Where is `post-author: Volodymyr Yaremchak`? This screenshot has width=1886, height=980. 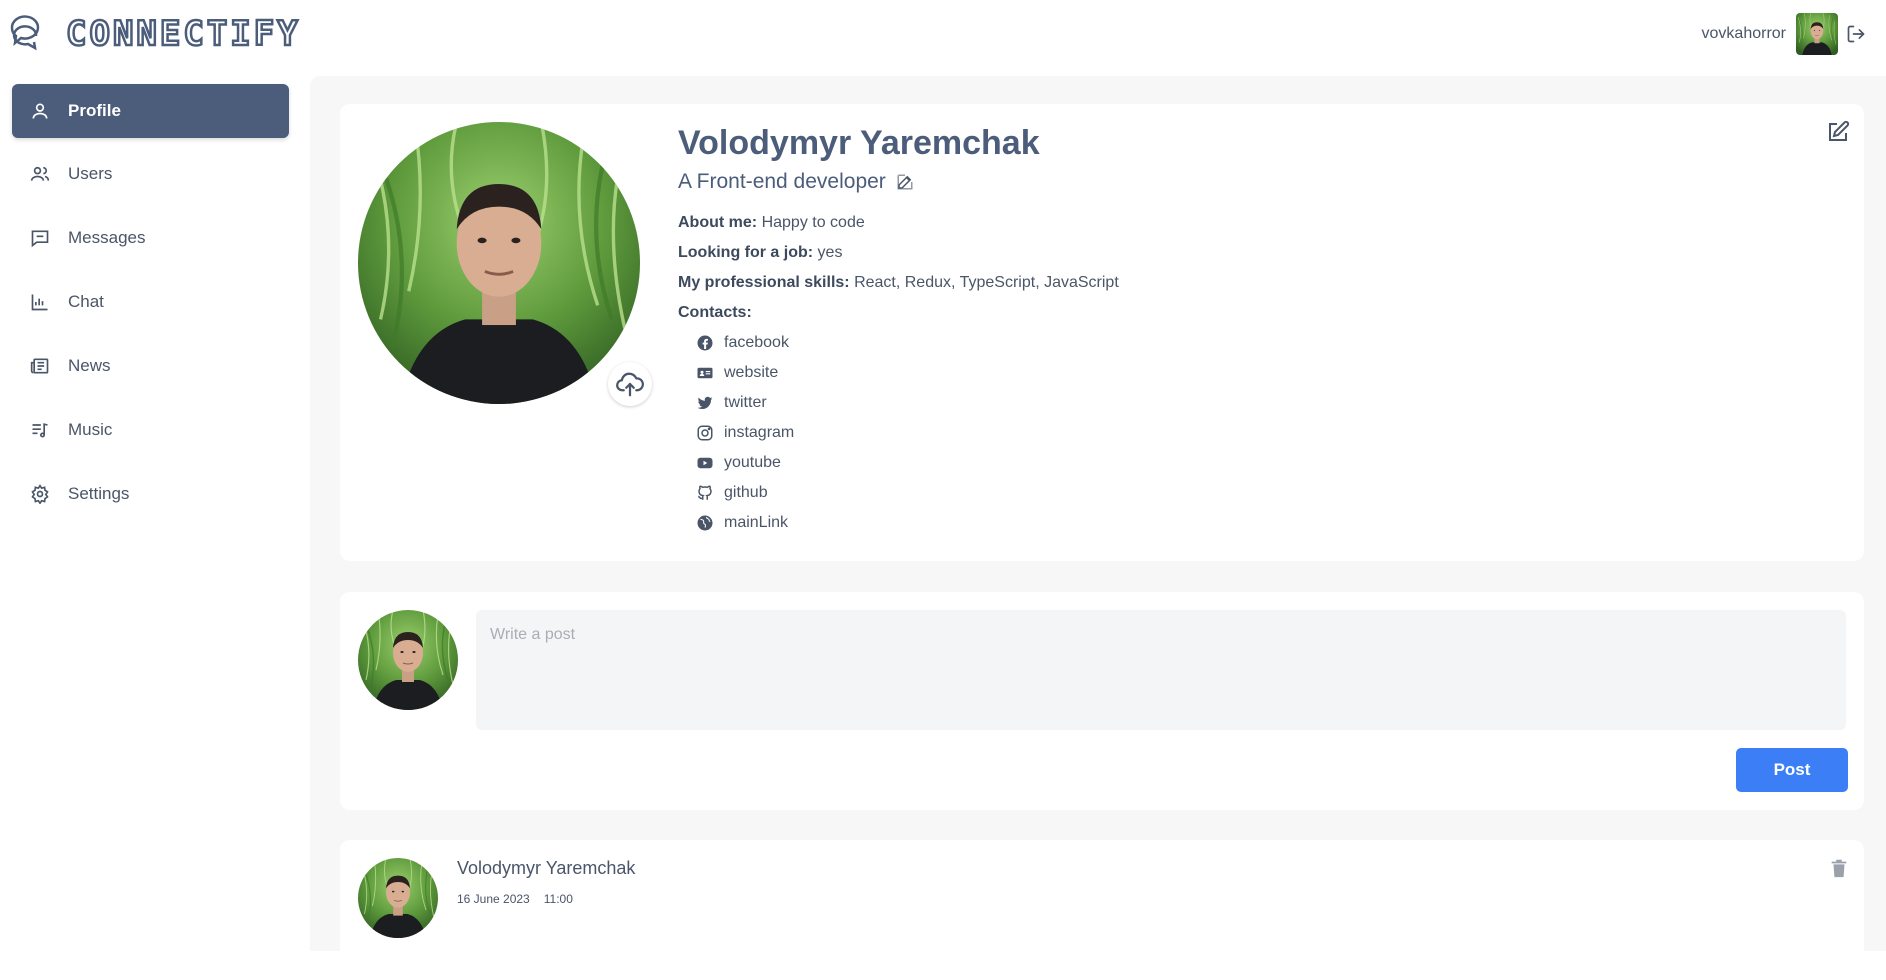 post-author: Volodymyr Yaremchak is located at coordinates (546, 868).